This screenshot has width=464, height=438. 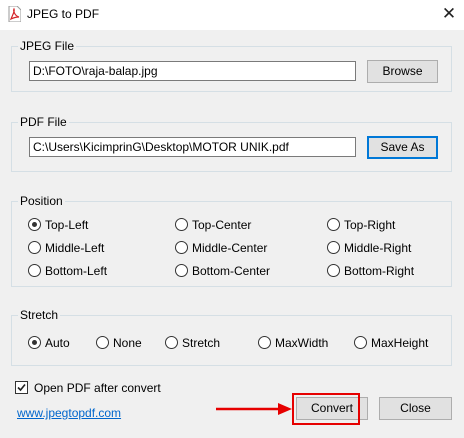 I want to click on open-pdf-checkbox, so click(x=21, y=387).